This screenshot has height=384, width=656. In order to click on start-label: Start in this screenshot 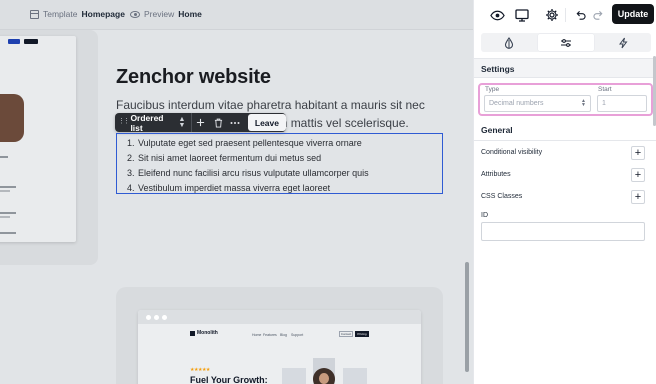, I will do `click(605, 89)`.